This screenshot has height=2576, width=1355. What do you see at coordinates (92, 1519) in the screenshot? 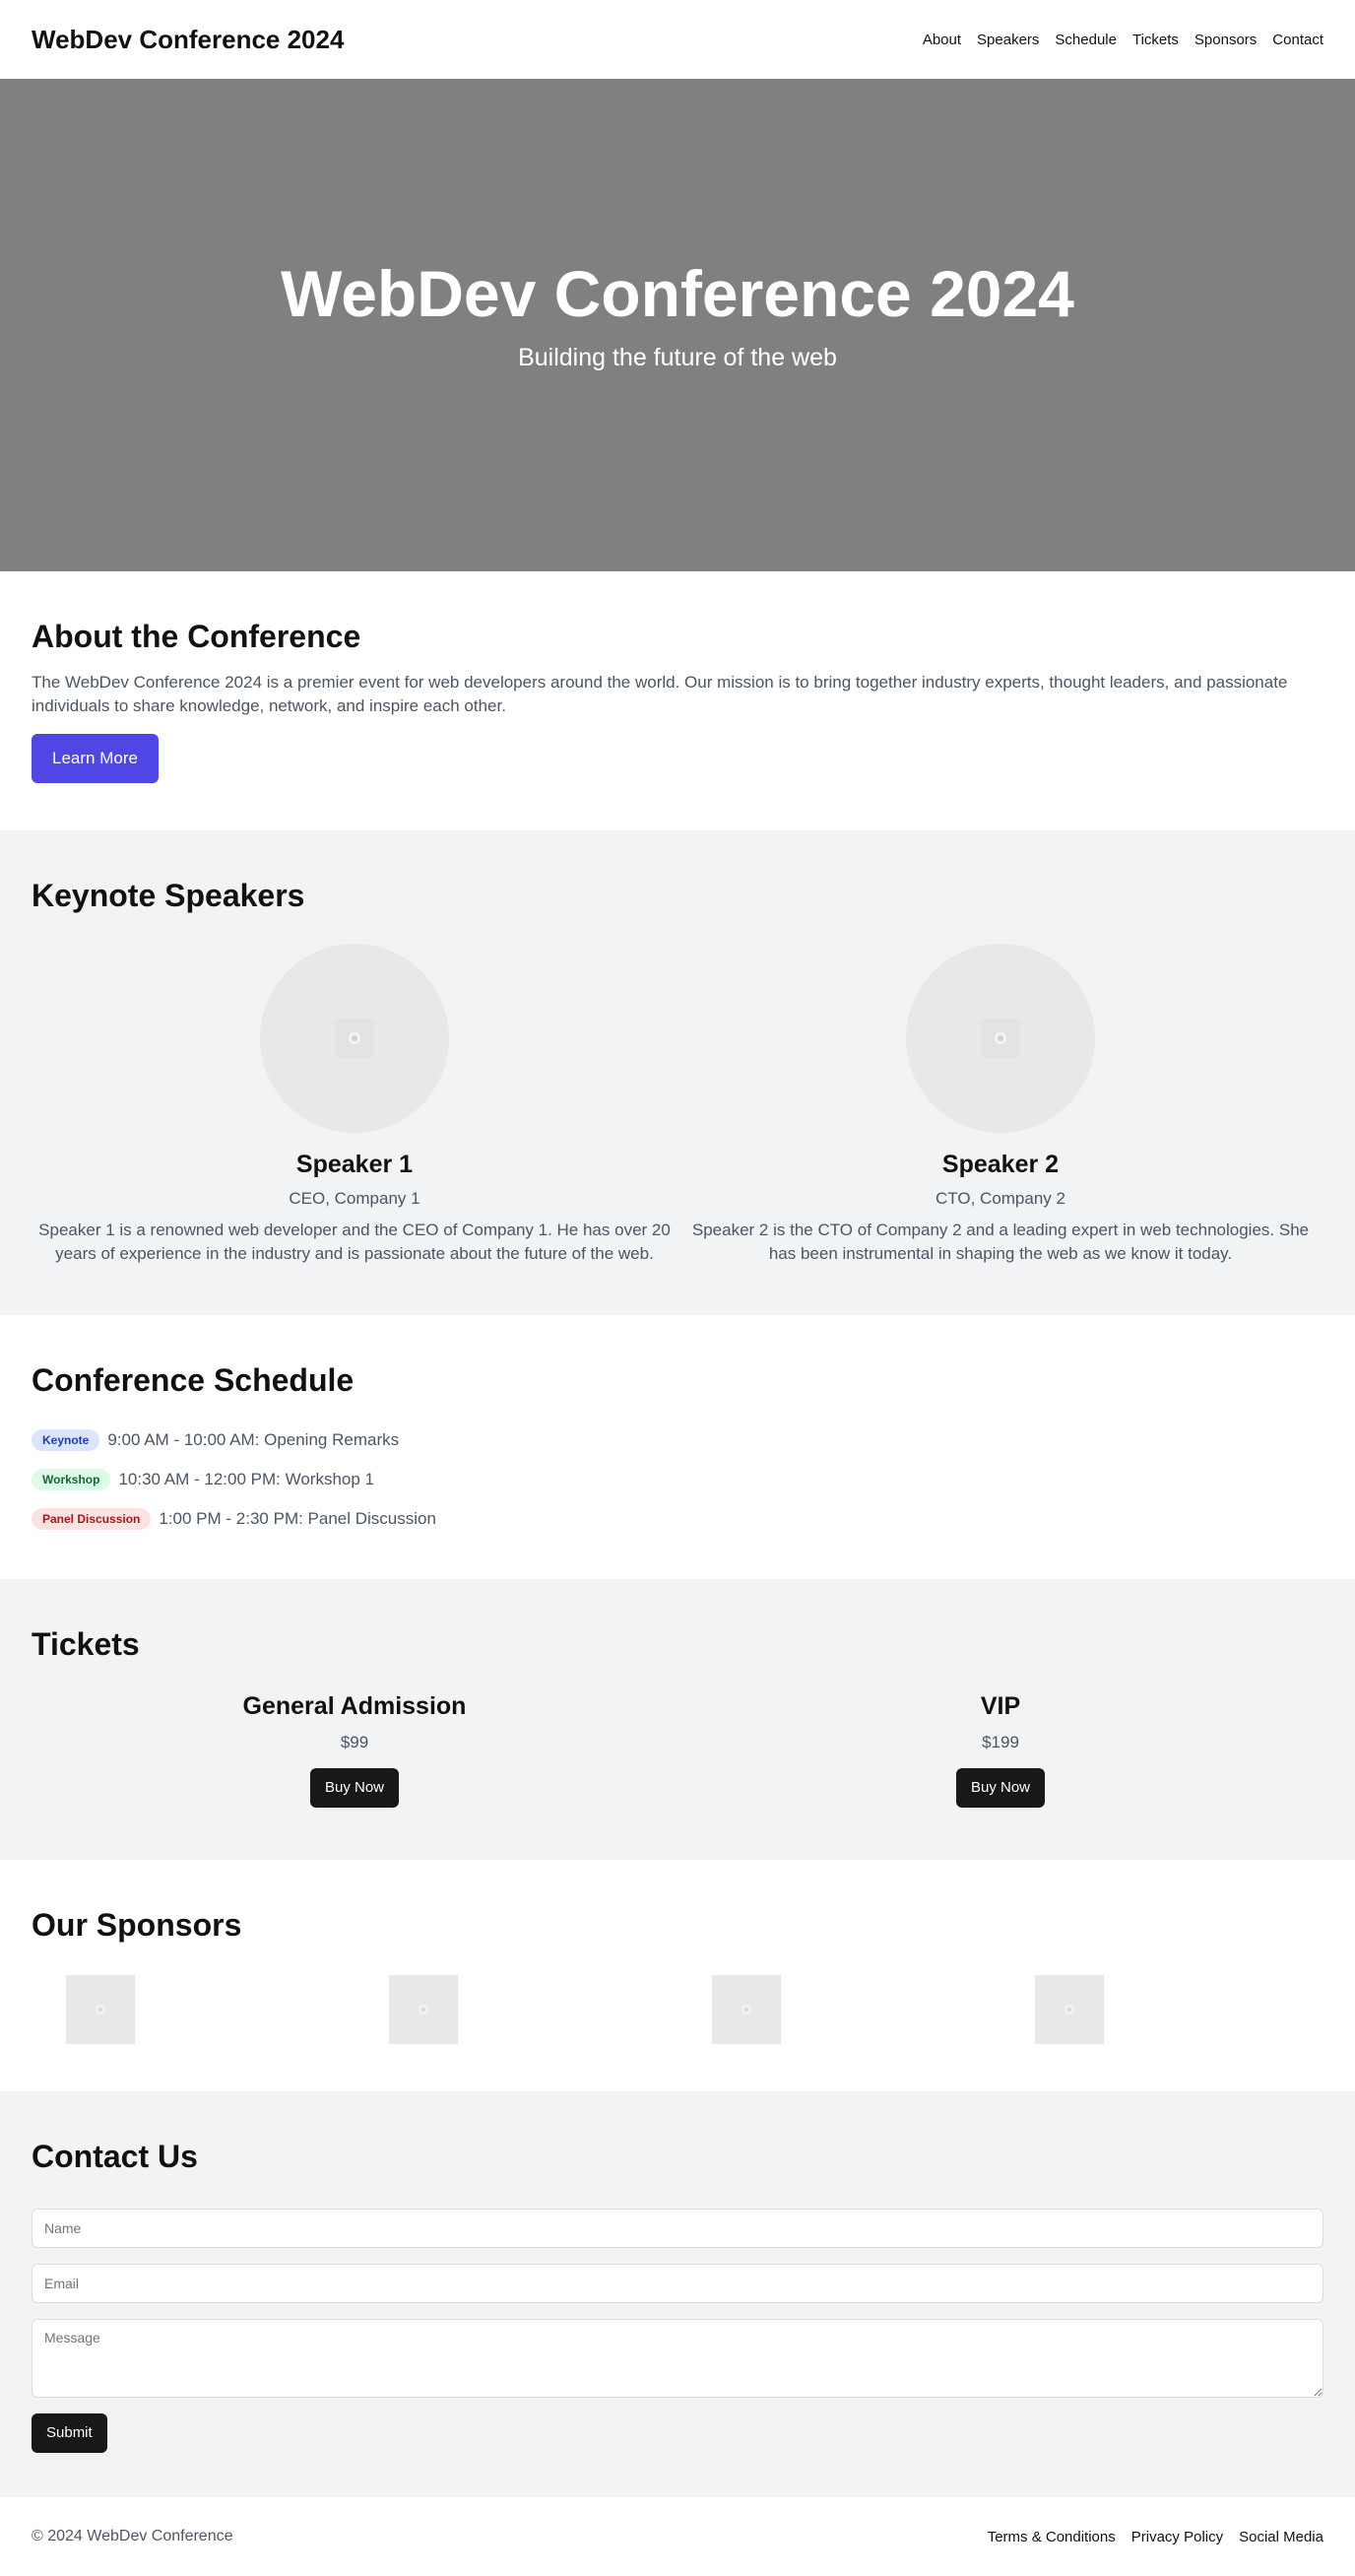
I see `badge-panel-discussion: Panel Discussion` at bounding box center [92, 1519].